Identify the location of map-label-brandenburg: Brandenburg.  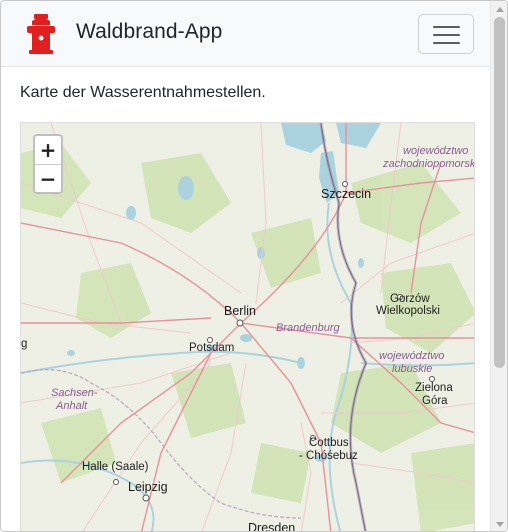
(308, 328).